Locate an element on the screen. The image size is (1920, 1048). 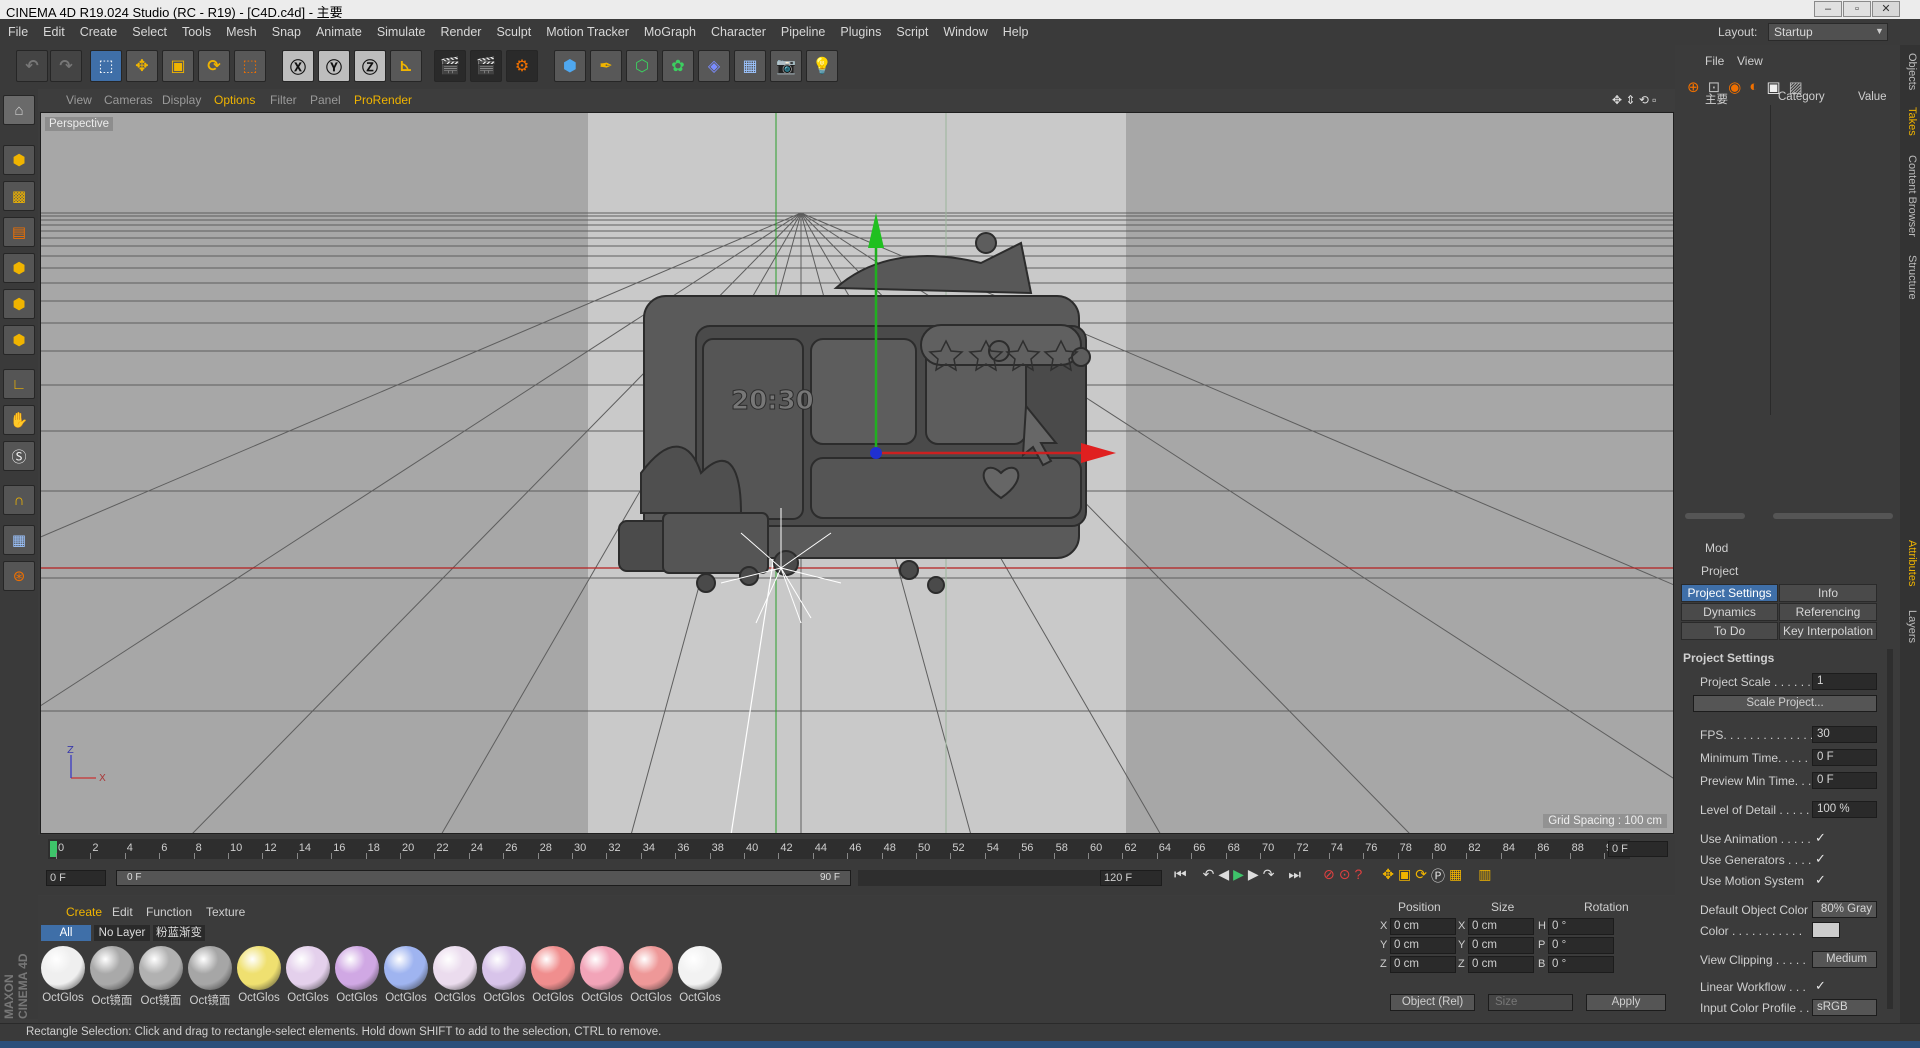
workplane-lock-icon: ▦ is located at coordinates (19, 540).